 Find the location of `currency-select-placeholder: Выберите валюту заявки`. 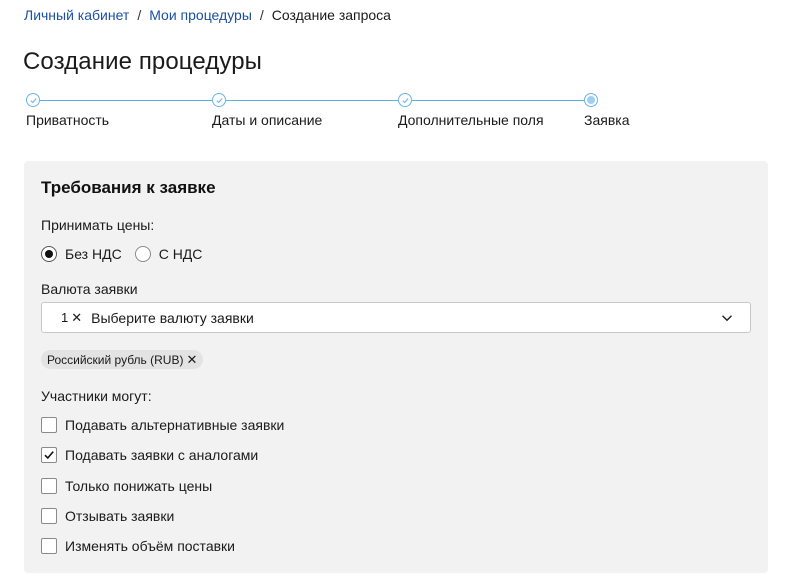

currency-select-placeholder: Выберите валюту заявки is located at coordinates (172, 317).